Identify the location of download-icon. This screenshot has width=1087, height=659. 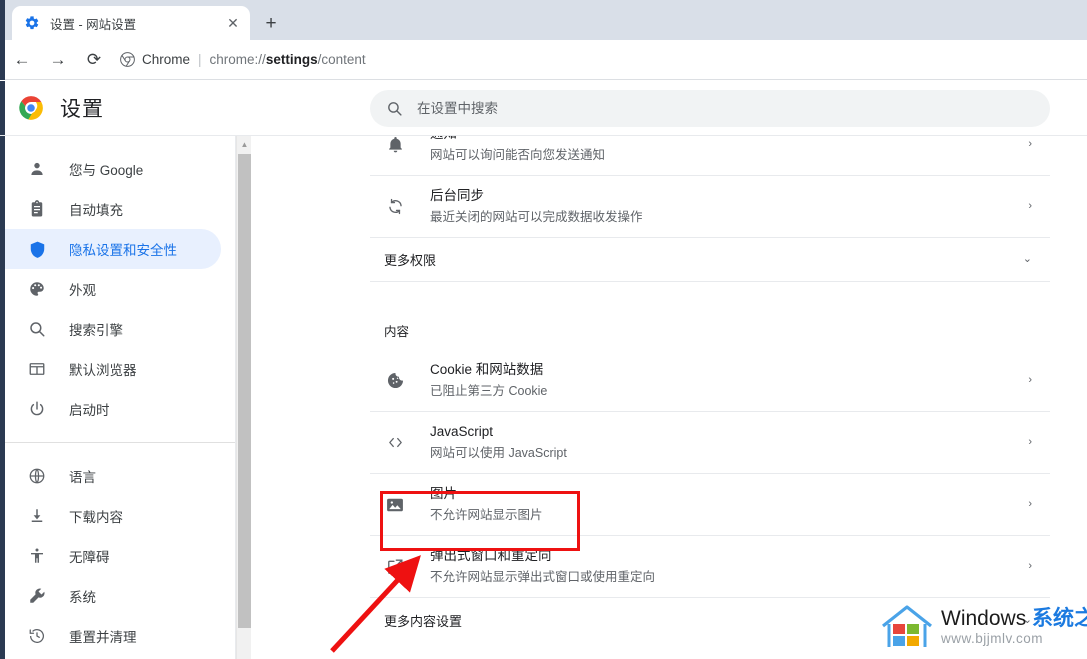
(37, 516).